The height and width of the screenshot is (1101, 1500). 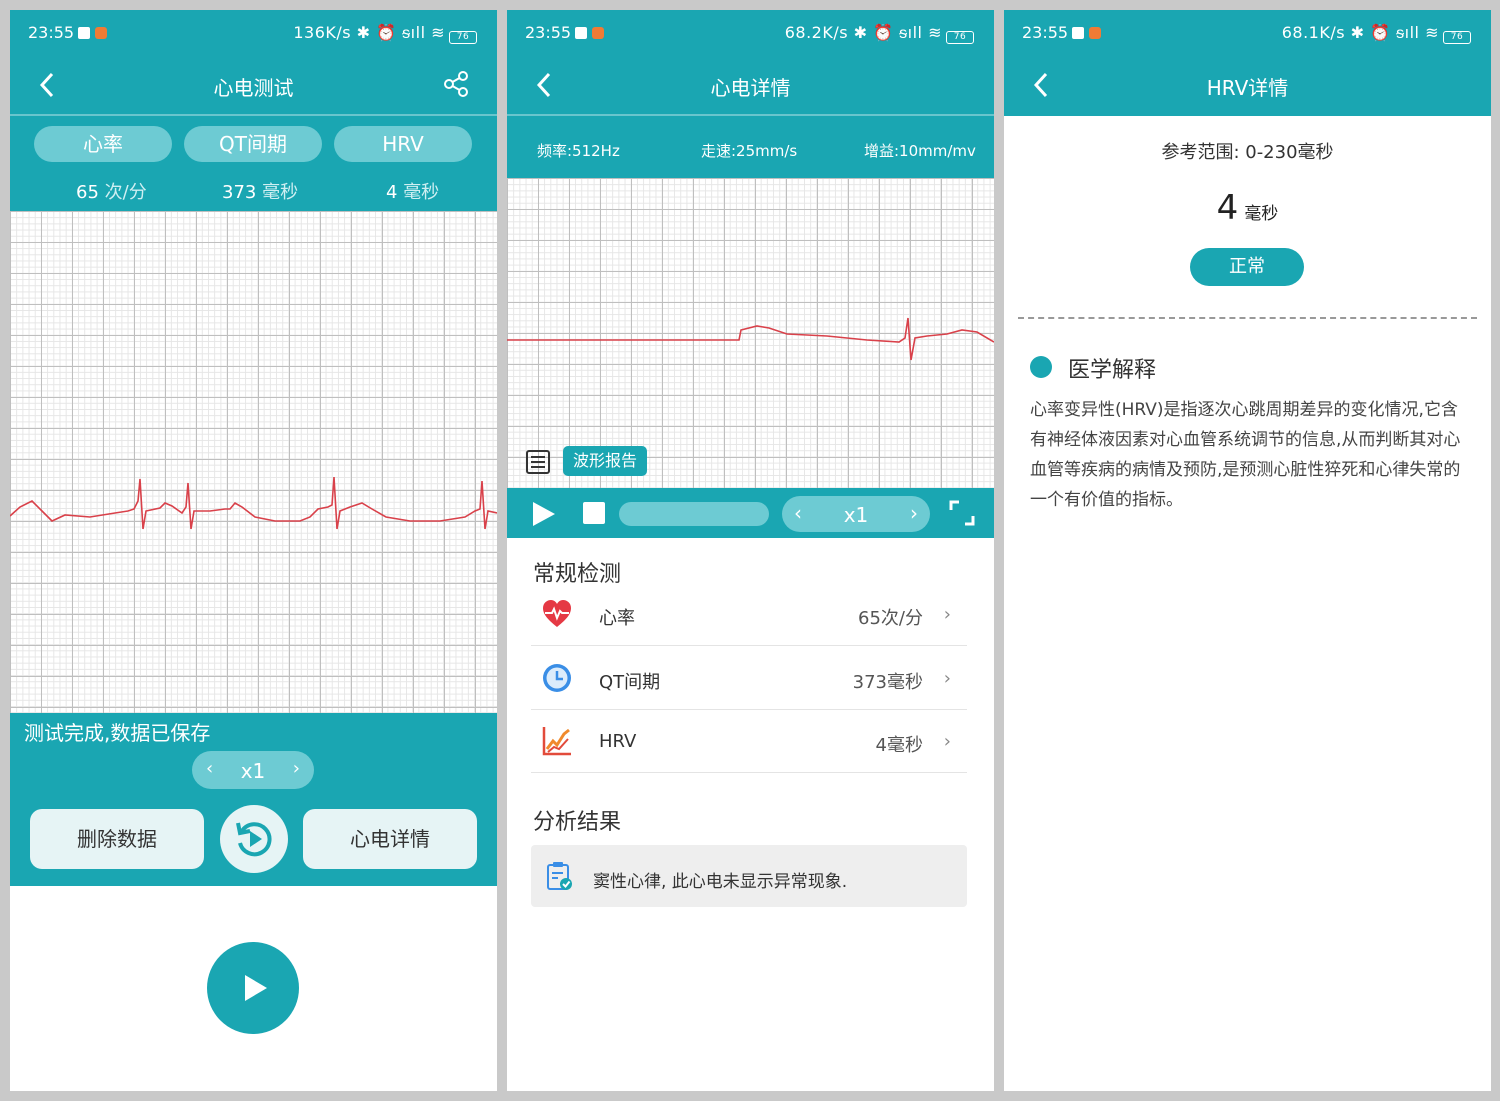 What do you see at coordinates (117, 839) in the screenshot?
I see `delete-data-button: 删除数据` at bounding box center [117, 839].